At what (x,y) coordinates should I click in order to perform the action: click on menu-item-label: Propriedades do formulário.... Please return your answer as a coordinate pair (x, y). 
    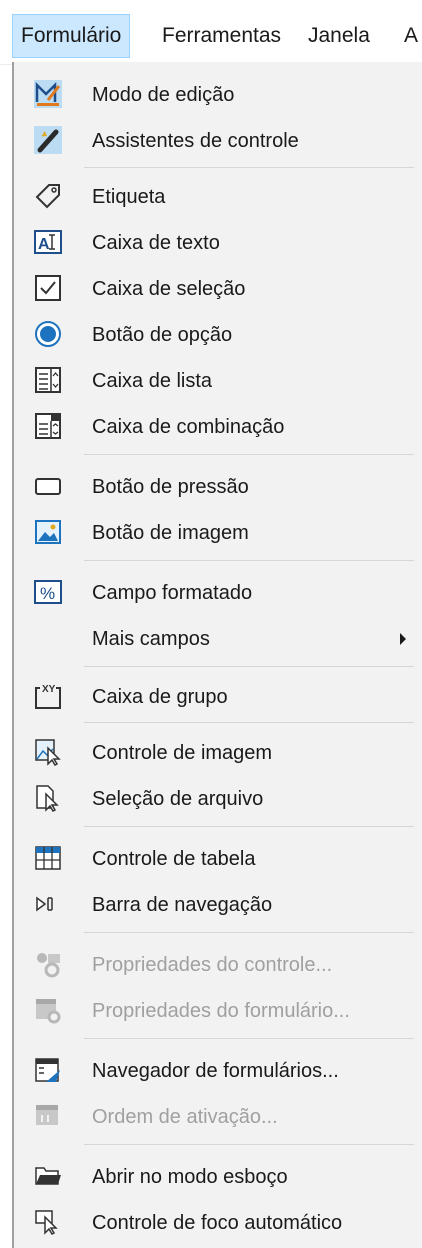
    Looking at the image, I should click on (221, 1011).